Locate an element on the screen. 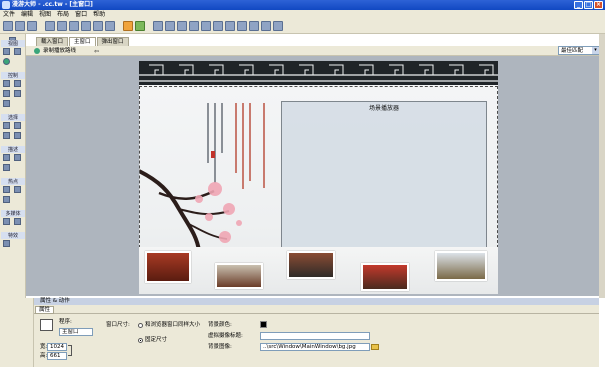  thumbnail-strip is located at coordinates (318, 270).